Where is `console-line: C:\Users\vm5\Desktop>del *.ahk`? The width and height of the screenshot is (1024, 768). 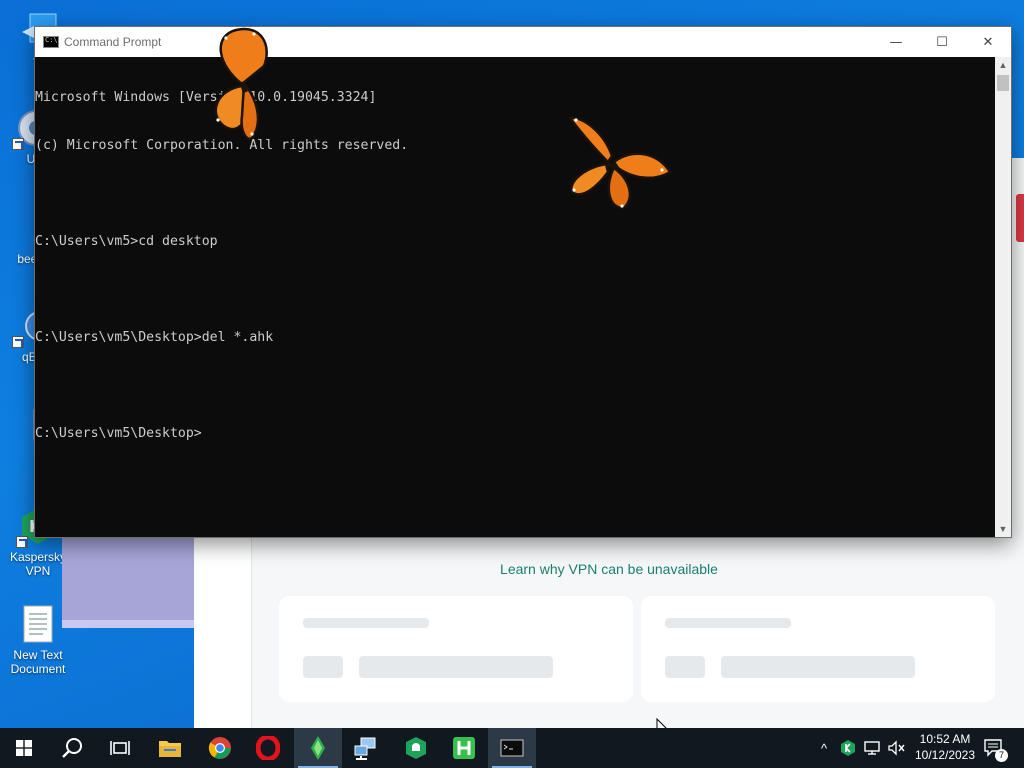 console-line: C:\Users\vm5\Desktop>del *.ahk is located at coordinates (154, 337).